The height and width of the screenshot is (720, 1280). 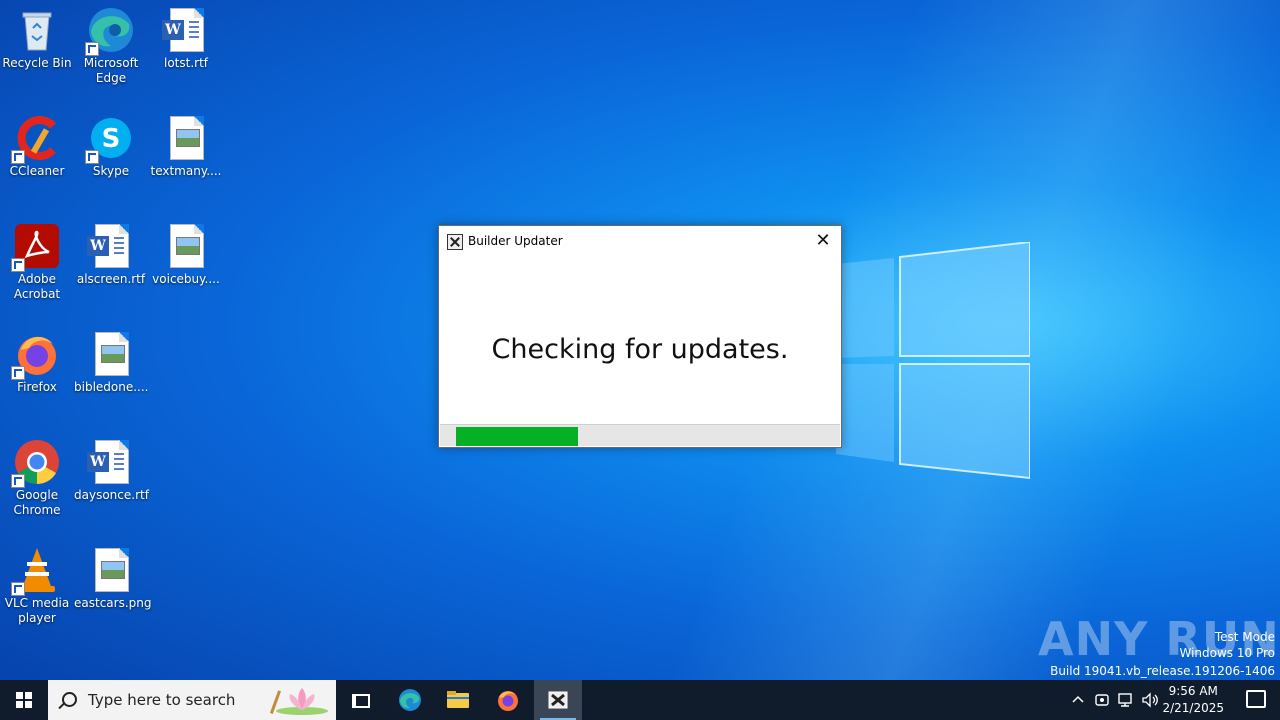 What do you see at coordinates (36, 247) in the screenshot?
I see `adobe-acrobat-icon` at bounding box center [36, 247].